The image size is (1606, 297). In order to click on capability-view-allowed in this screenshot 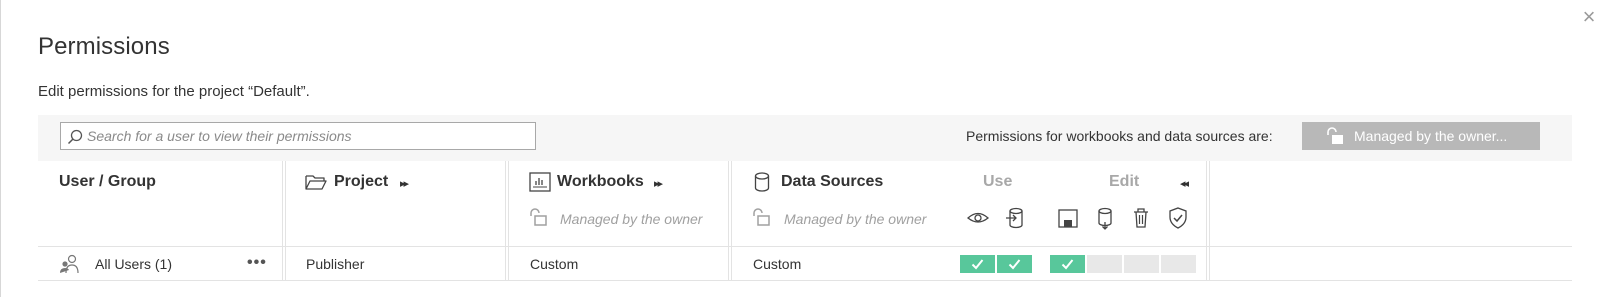, I will do `click(977, 264)`.